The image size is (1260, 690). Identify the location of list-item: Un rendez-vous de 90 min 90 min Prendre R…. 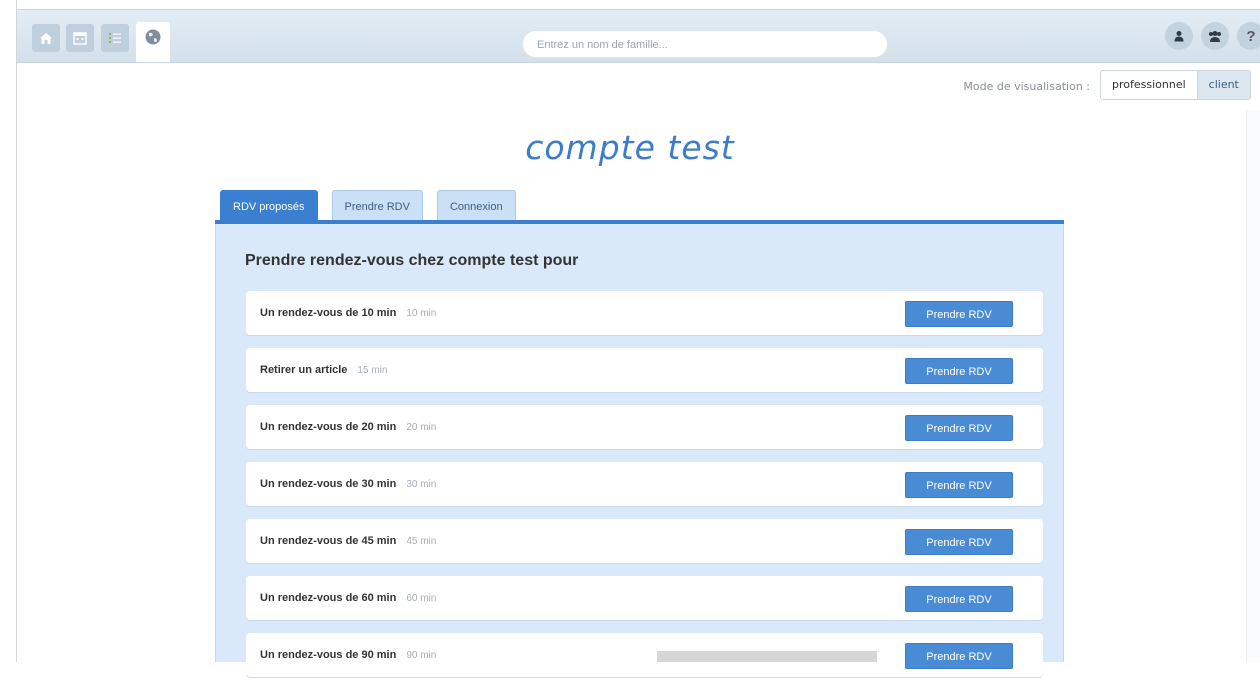
(644, 655).